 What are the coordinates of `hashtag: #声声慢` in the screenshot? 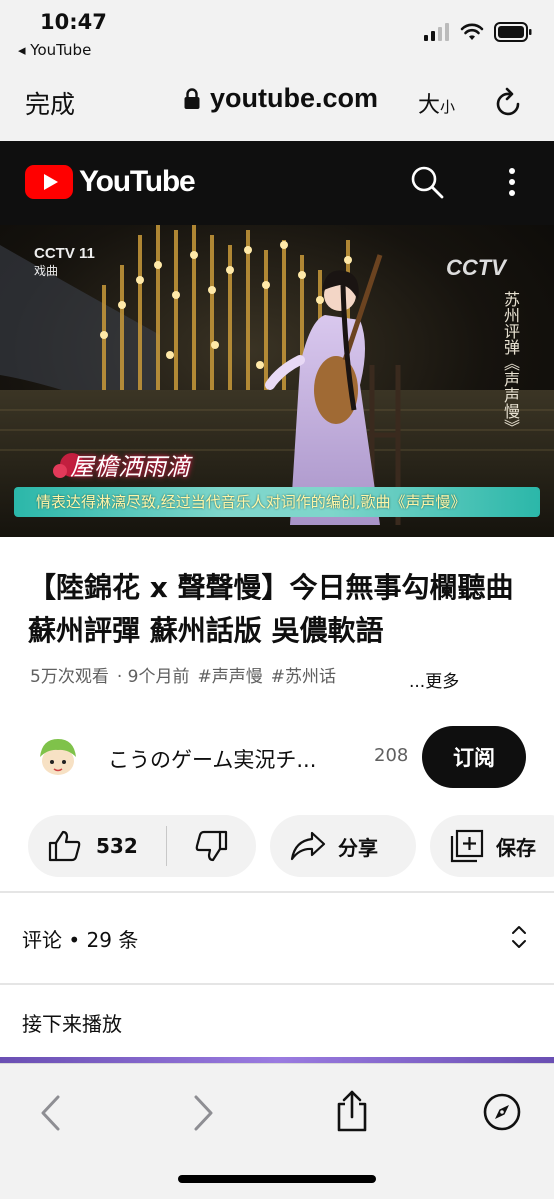 It's located at (229, 674).